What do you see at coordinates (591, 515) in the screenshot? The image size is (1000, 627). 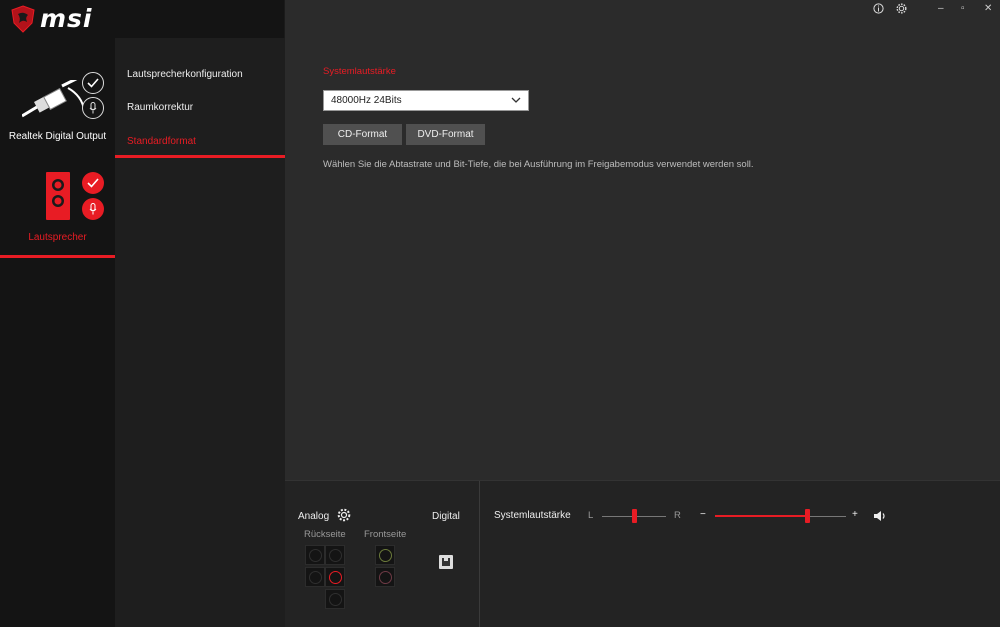 I see `balance-left-label: L` at bounding box center [591, 515].